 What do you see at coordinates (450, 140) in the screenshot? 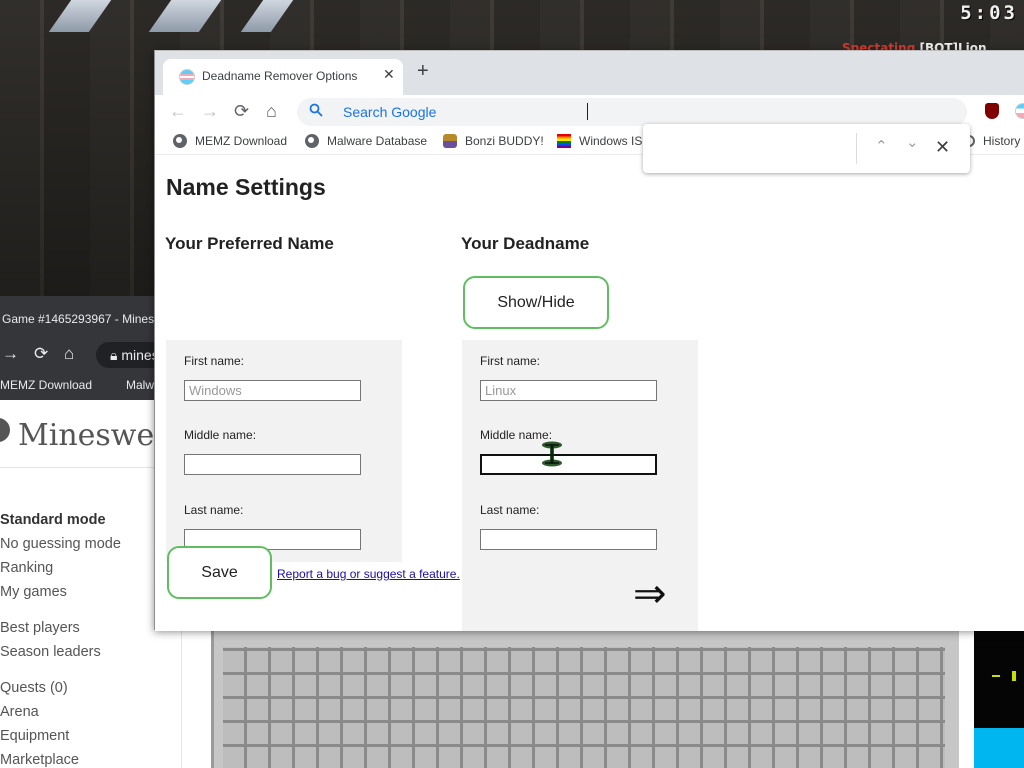
I see `bonzi-icon` at bounding box center [450, 140].